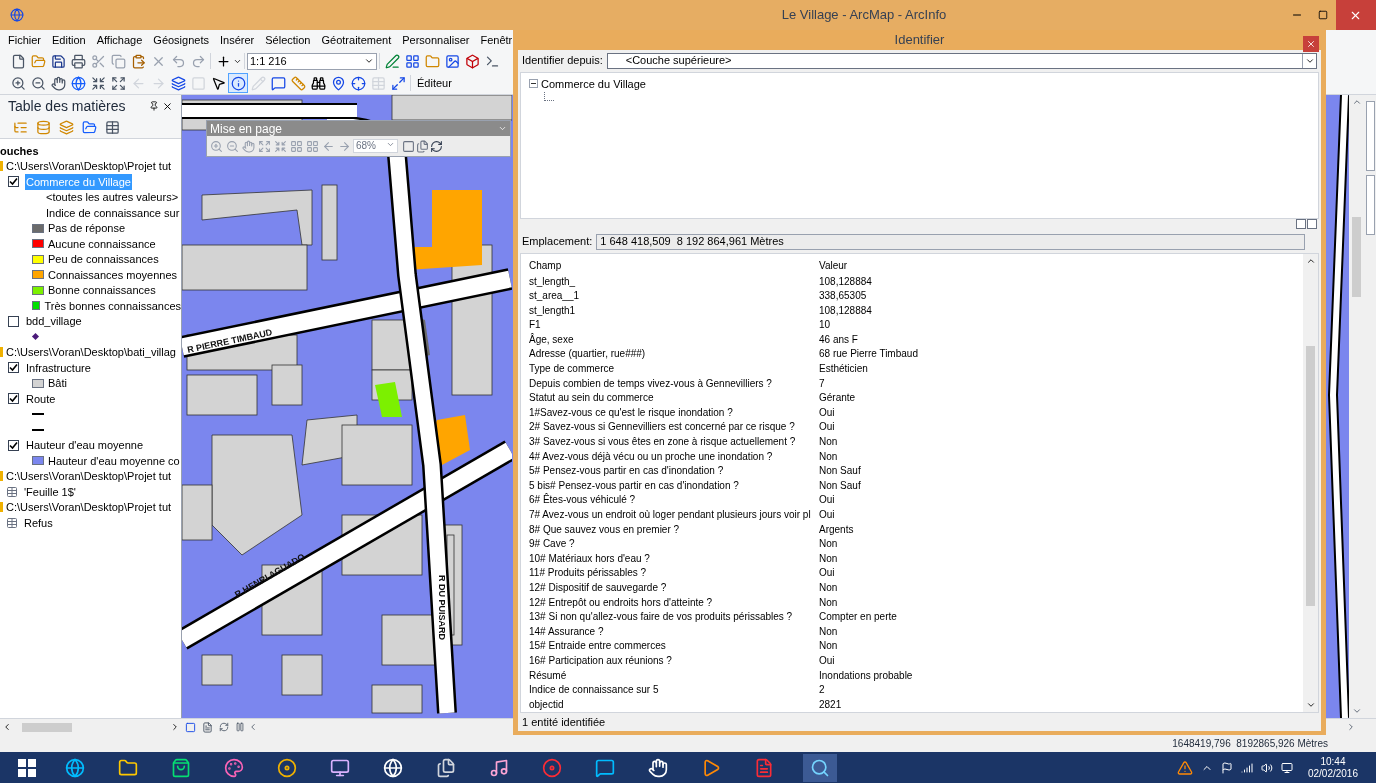 This screenshot has height=783, width=1376. Describe the element at coordinates (837, 529) in the screenshot. I see `field-value-cell-text: Argents` at that location.